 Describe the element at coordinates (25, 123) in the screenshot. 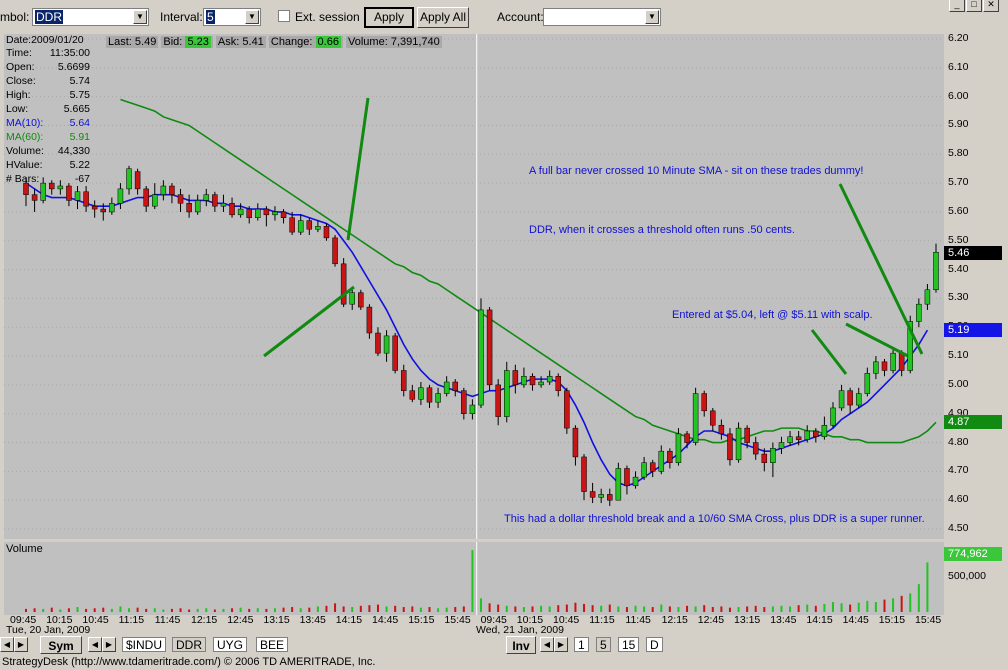

I see `info-label: MA(10):` at that location.